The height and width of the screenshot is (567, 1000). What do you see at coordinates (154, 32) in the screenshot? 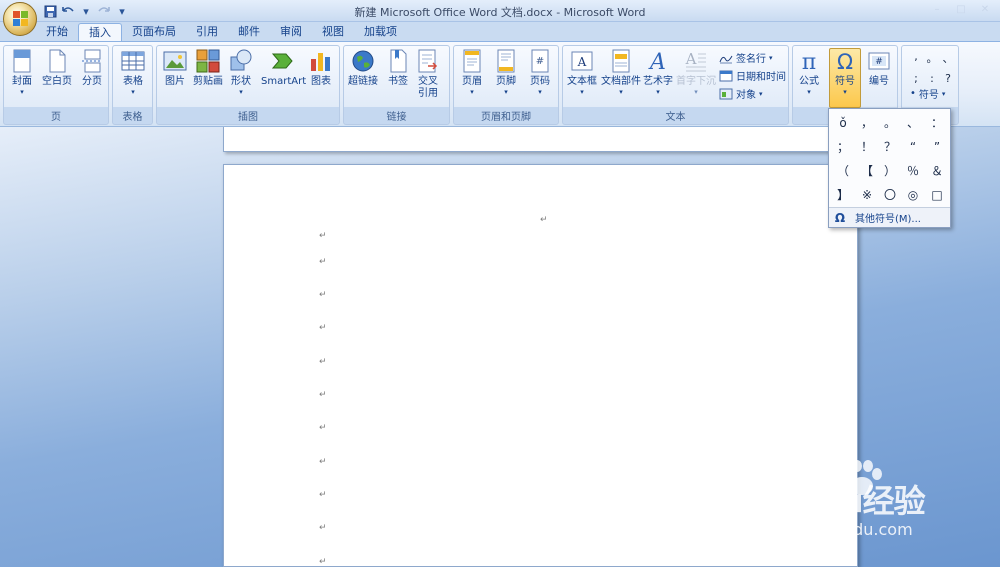
I see `tab-page-layout: 页面布局` at bounding box center [154, 32].